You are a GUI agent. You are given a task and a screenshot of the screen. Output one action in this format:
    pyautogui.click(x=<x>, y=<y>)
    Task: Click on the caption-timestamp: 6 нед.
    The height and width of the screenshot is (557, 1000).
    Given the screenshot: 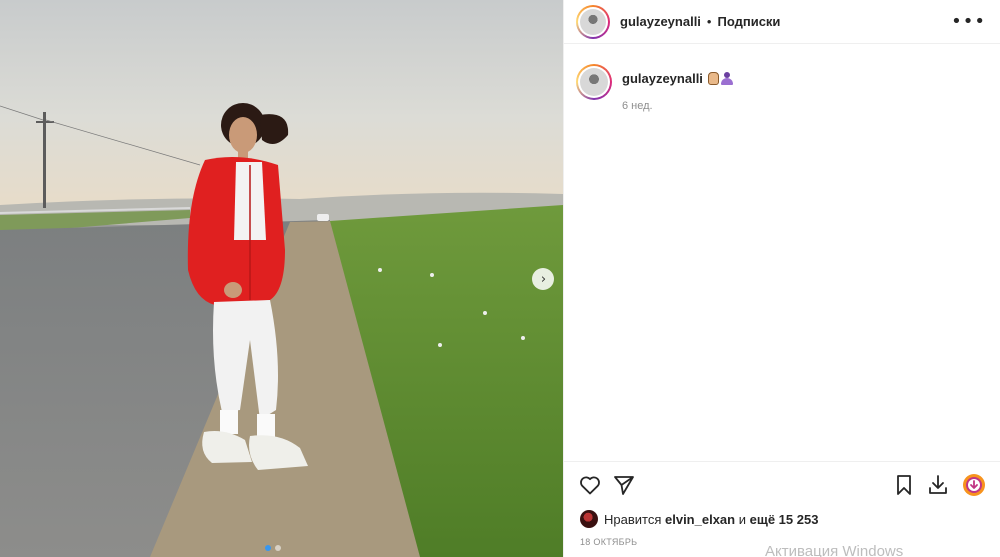 What is the action you would take?
    pyautogui.click(x=677, y=106)
    